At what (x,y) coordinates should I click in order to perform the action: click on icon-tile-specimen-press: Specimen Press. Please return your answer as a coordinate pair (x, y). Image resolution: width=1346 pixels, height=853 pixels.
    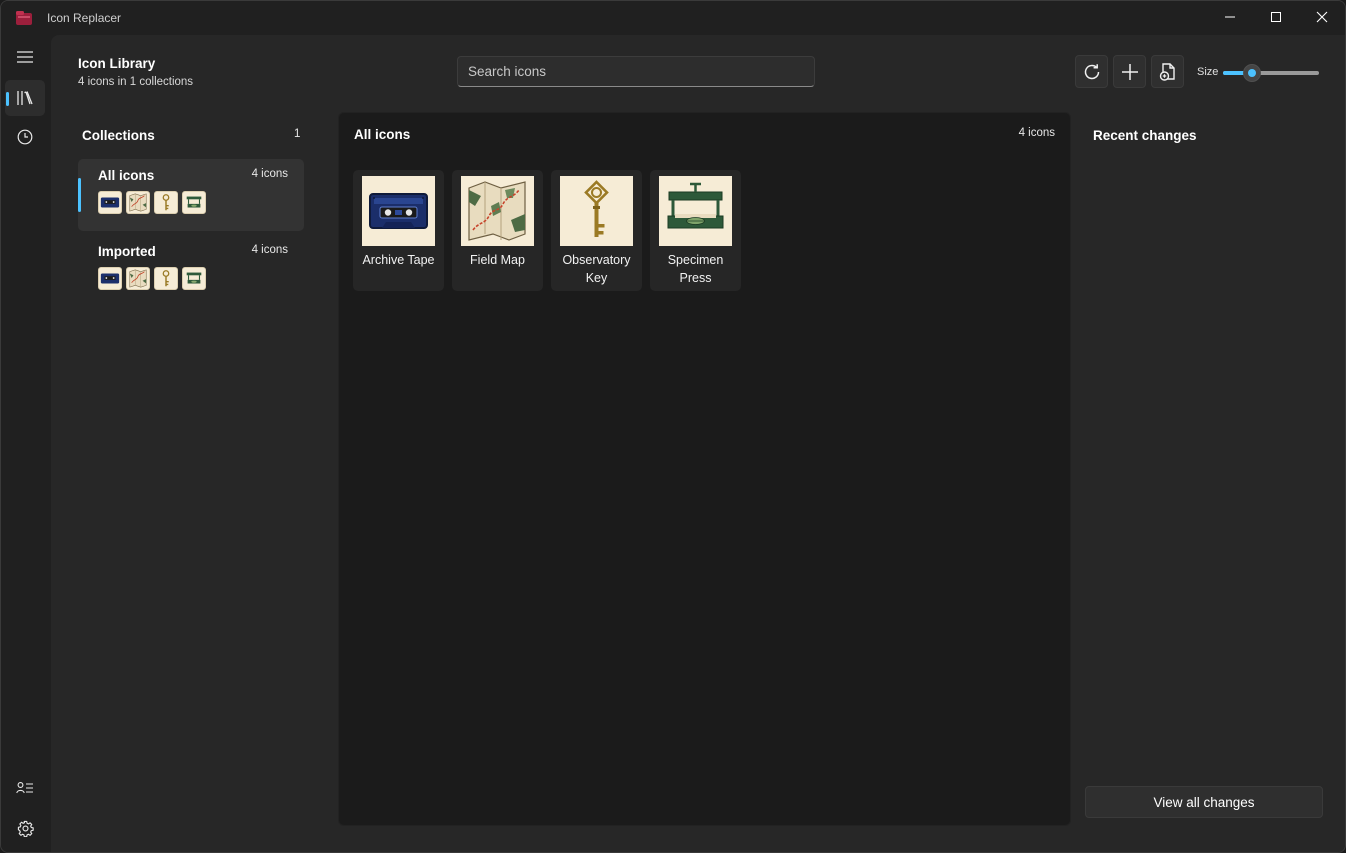
    Looking at the image, I should click on (695, 230).